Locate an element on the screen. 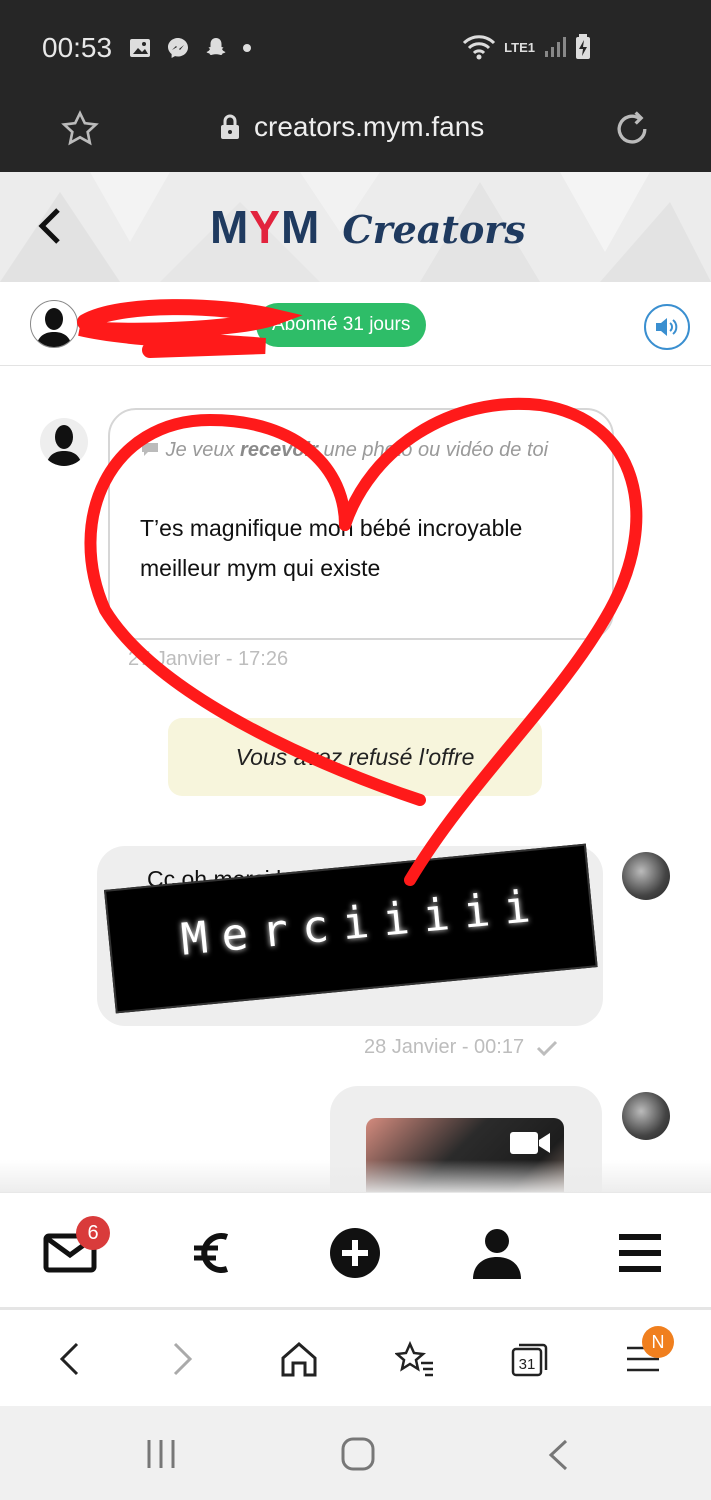  incoming-timestamp: 27 Janvier - 17:26 is located at coordinates (208, 659).